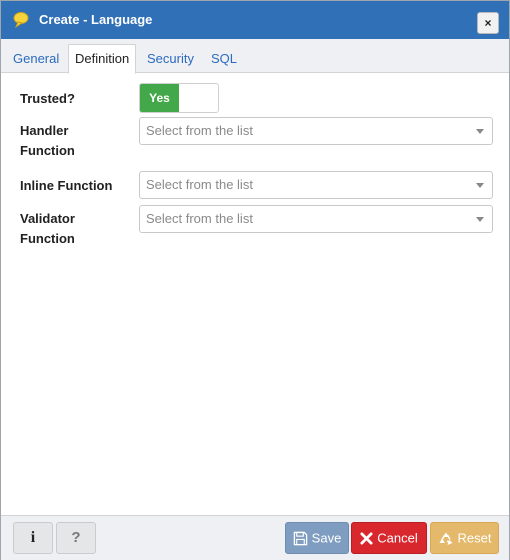 The height and width of the screenshot is (560, 510). What do you see at coordinates (199, 184) in the screenshot?
I see `inline-select-placeholder: Select from the list` at bounding box center [199, 184].